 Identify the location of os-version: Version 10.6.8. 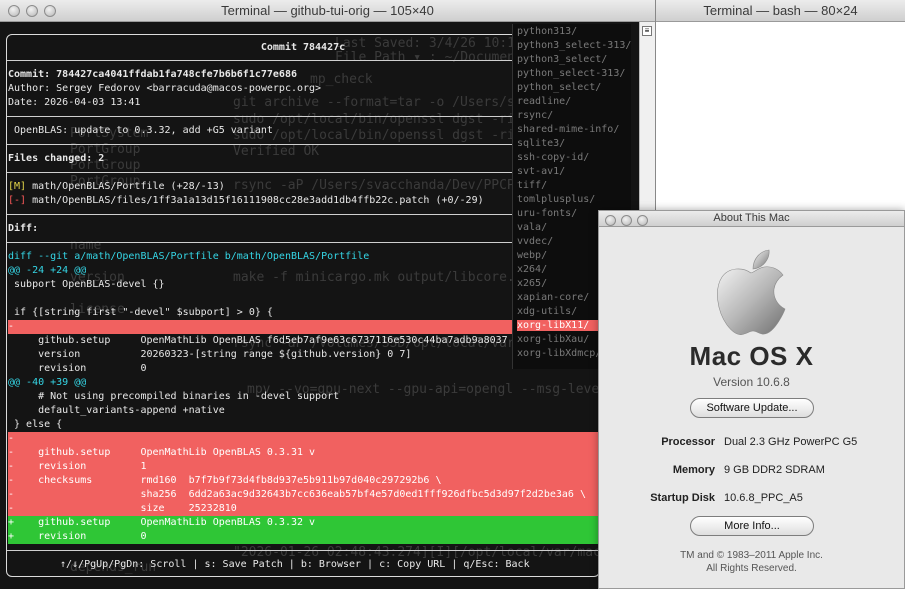
(751, 382).